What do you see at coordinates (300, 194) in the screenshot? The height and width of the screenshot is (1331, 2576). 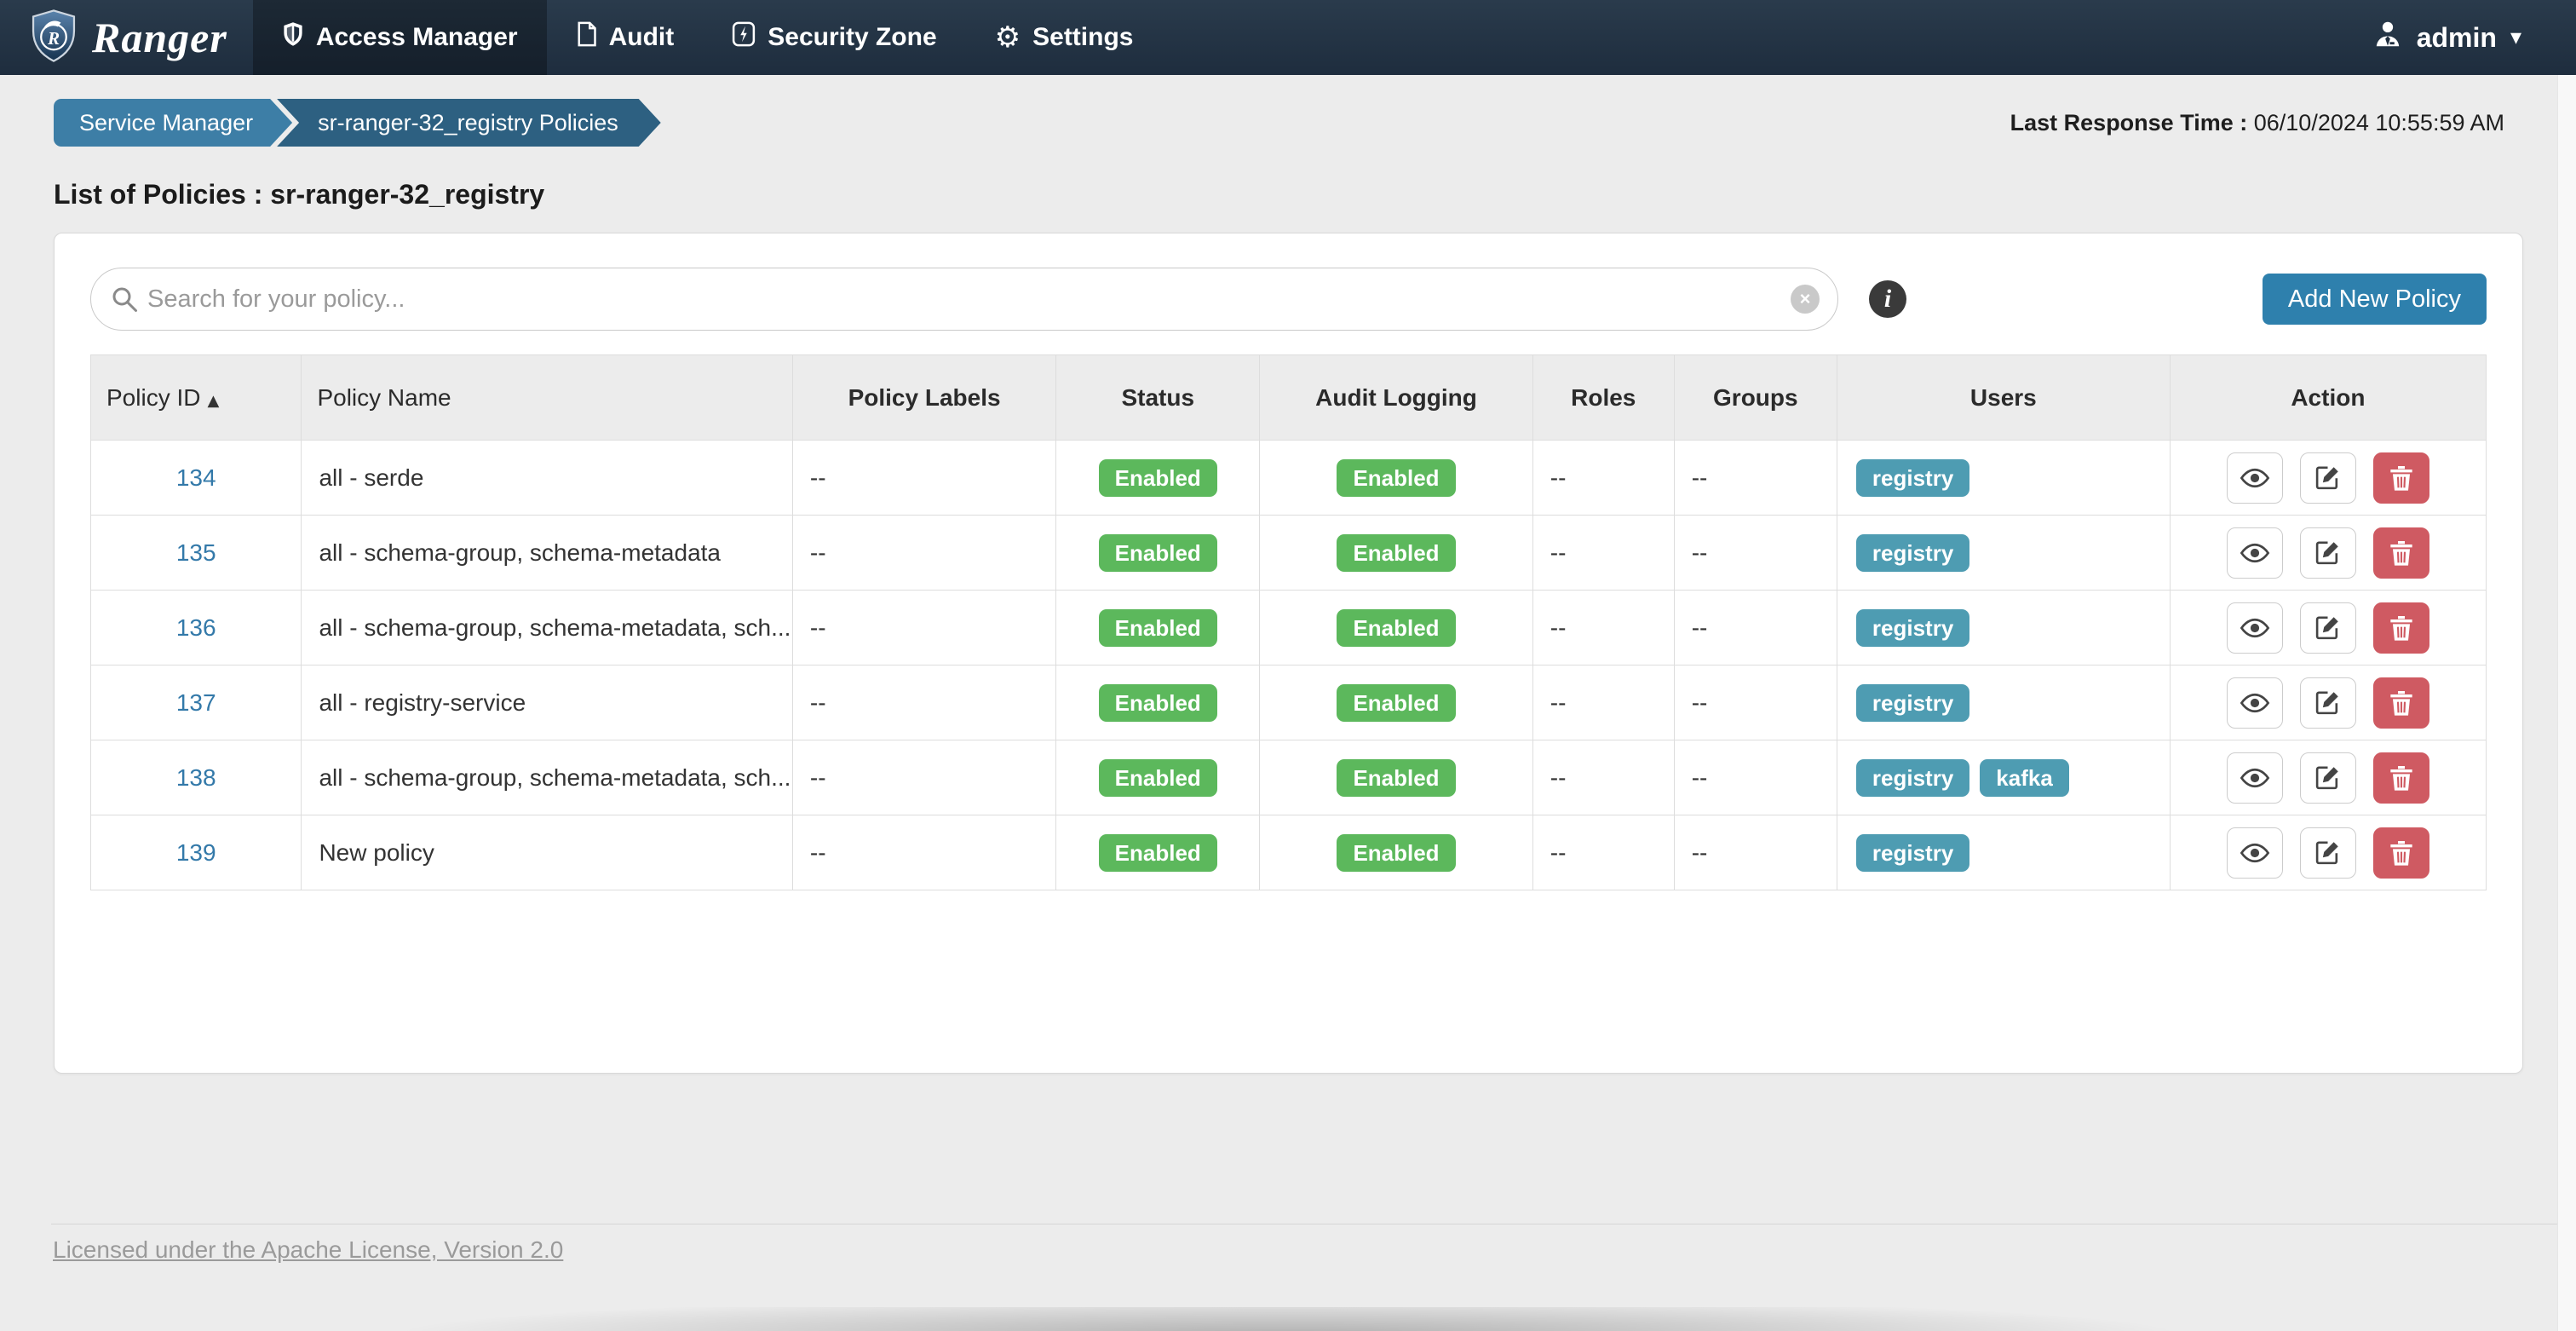 I see `page-title: List of Policies : sr-ranger-32_registry` at bounding box center [300, 194].